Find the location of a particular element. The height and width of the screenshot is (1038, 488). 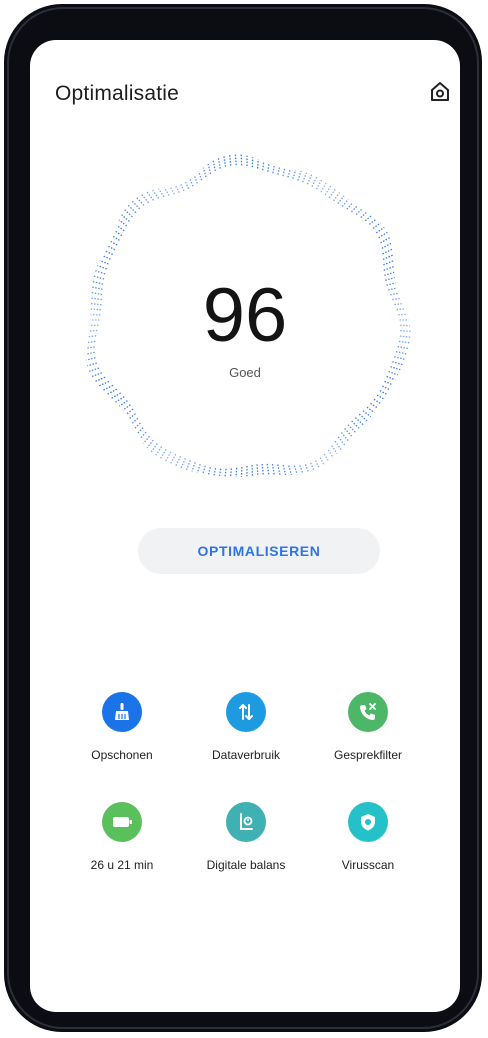

optimize-button: OPTIMALISEREN is located at coordinates (259, 551).